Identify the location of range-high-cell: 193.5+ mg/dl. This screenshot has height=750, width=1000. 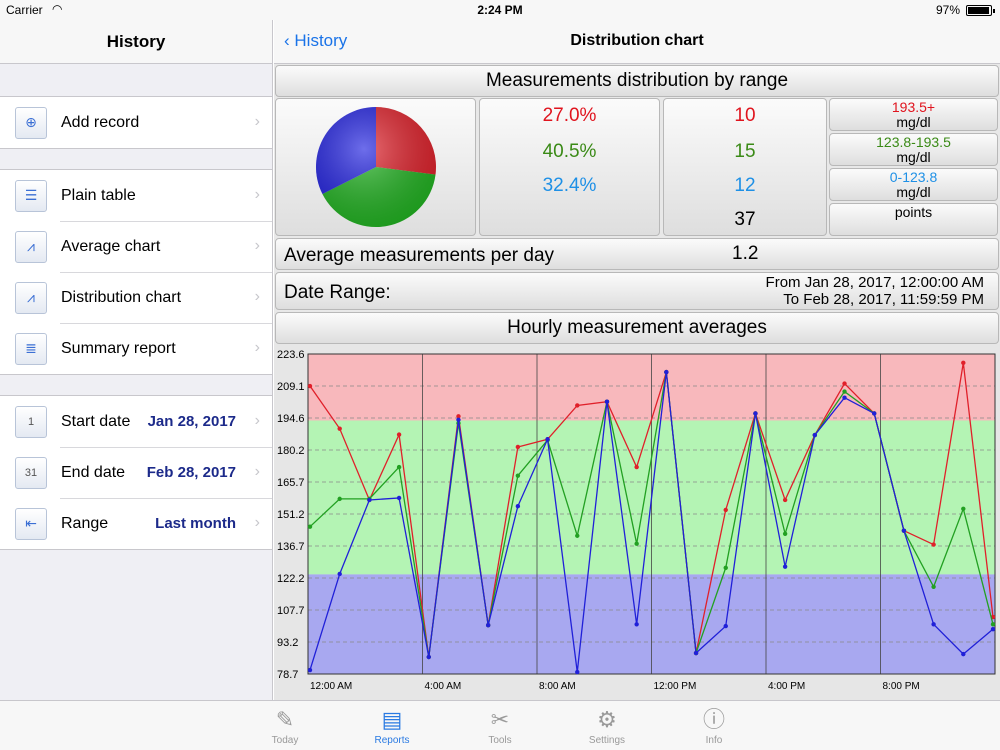
(913, 114).